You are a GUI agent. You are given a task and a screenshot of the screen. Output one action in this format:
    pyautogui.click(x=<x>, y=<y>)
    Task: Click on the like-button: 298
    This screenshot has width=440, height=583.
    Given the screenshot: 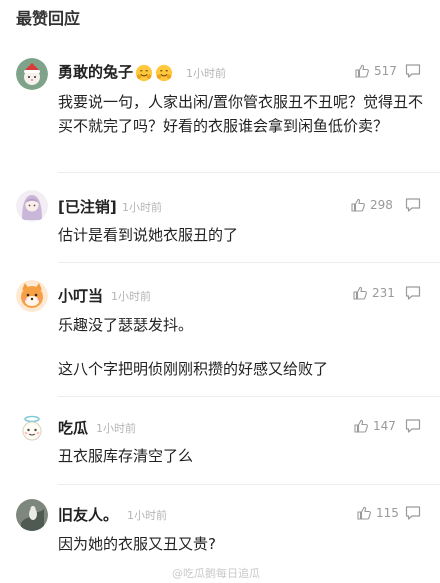 What is the action you would take?
    pyautogui.click(x=371, y=205)
    